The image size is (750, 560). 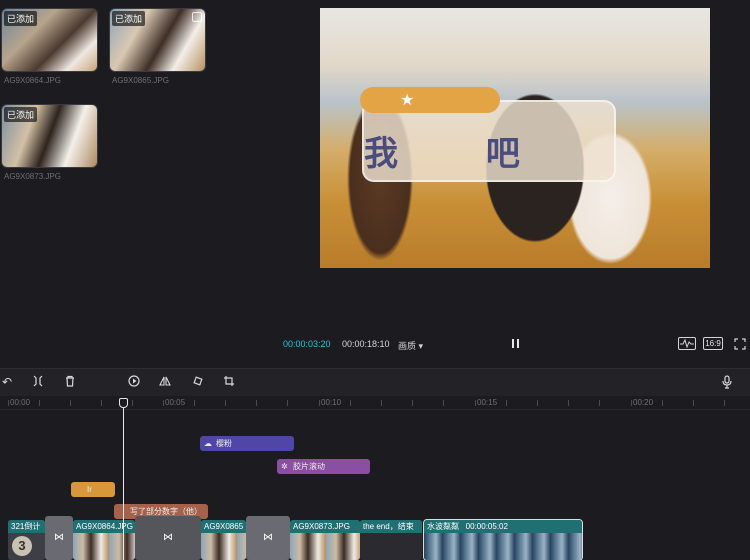 What do you see at coordinates (123, 479) in the screenshot?
I see `playhead-line` at bounding box center [123, 479].